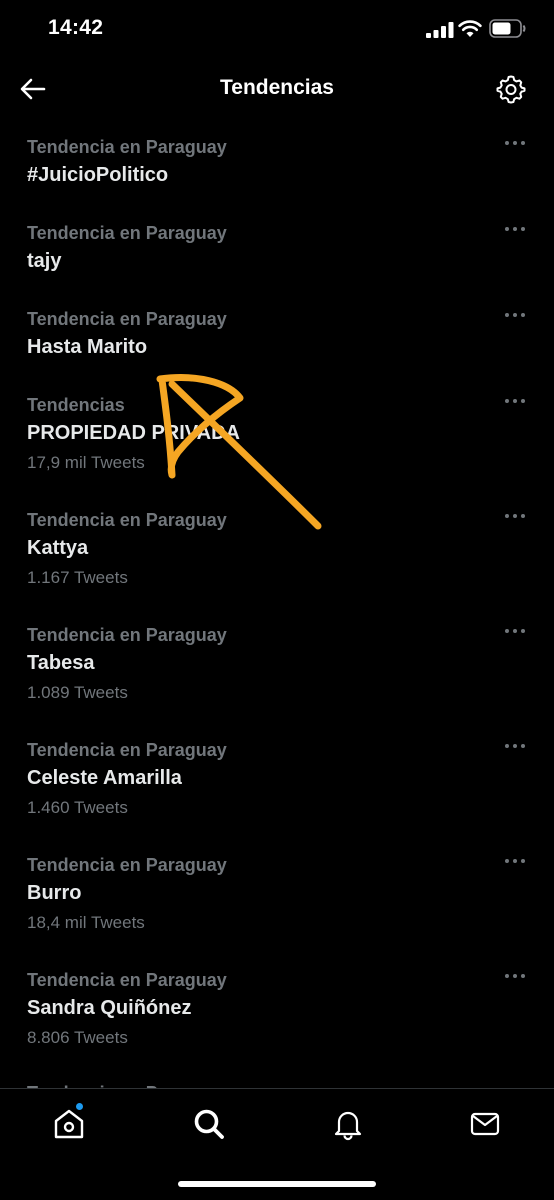 The height and width of the screenshot is (1200, 554). I want to click on search-icon, so click(209, 1124).